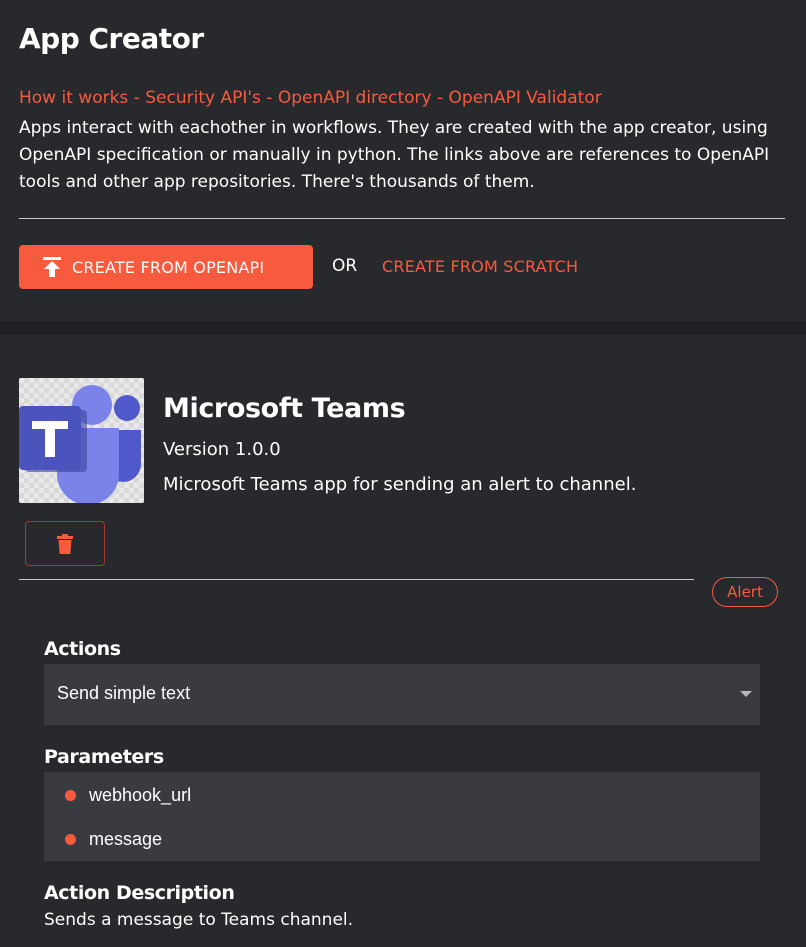 The image size is (806, 947). Describe the element at coordinates (745, 592) in the screenshot. I see `category-chip: Alert` at that location.